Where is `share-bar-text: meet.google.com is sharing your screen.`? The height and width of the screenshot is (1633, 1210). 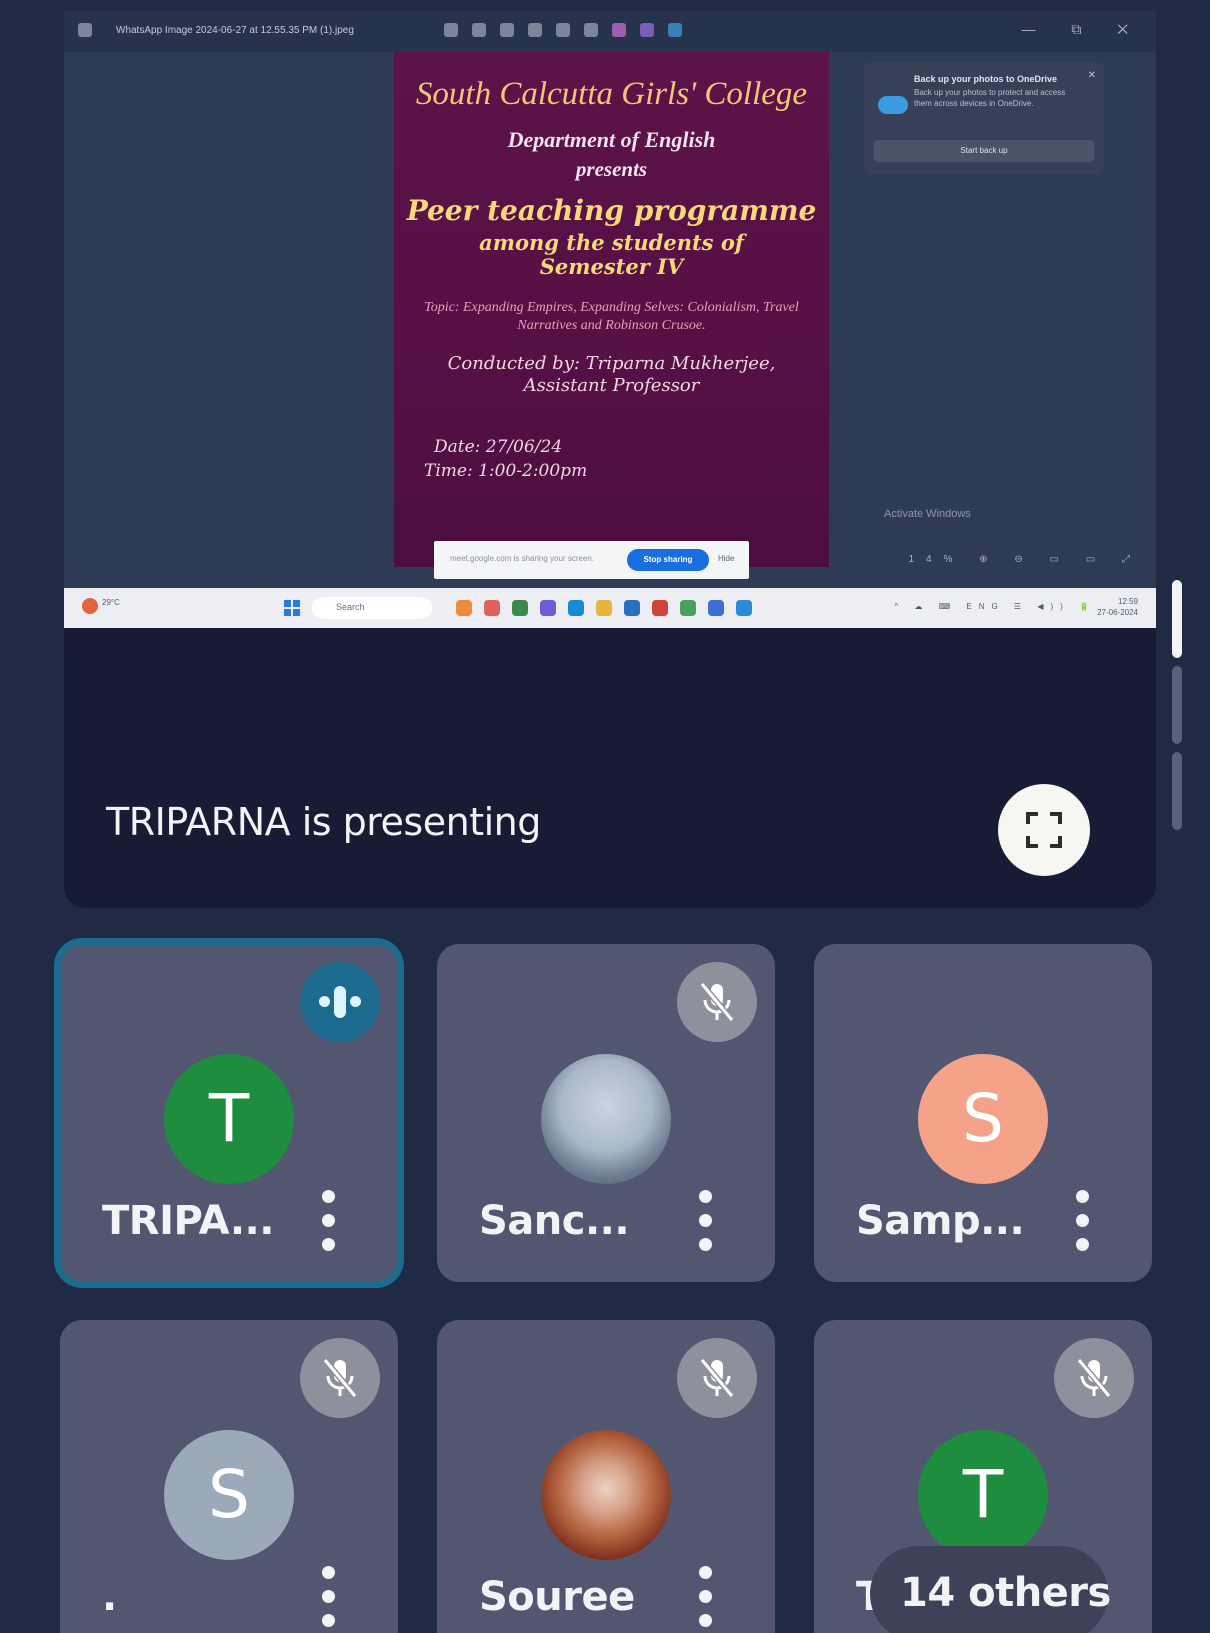 share-bar-text: meet.google.com is sharing your screen. is located at coordinates (522, 558).